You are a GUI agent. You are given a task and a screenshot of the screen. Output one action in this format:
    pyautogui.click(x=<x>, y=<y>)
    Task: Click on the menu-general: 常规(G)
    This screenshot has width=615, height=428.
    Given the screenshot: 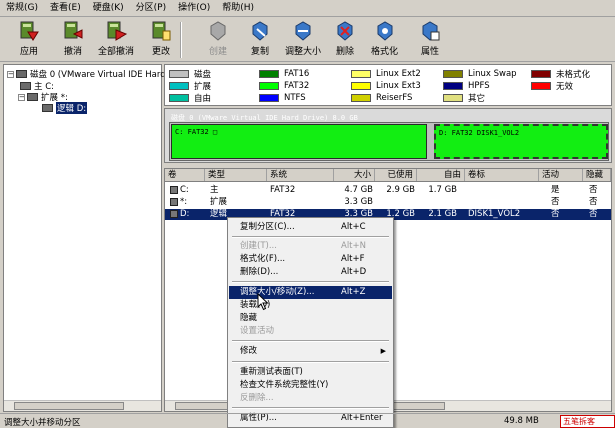 What is the action you would take?
    pyautogui.click(x=22, y=8)
    